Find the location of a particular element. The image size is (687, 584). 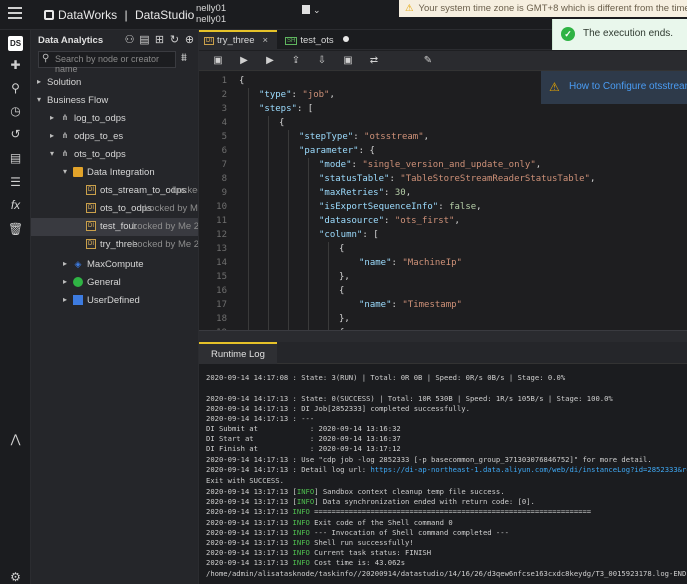

line-number: 4 is located at coordinates (224, 123).